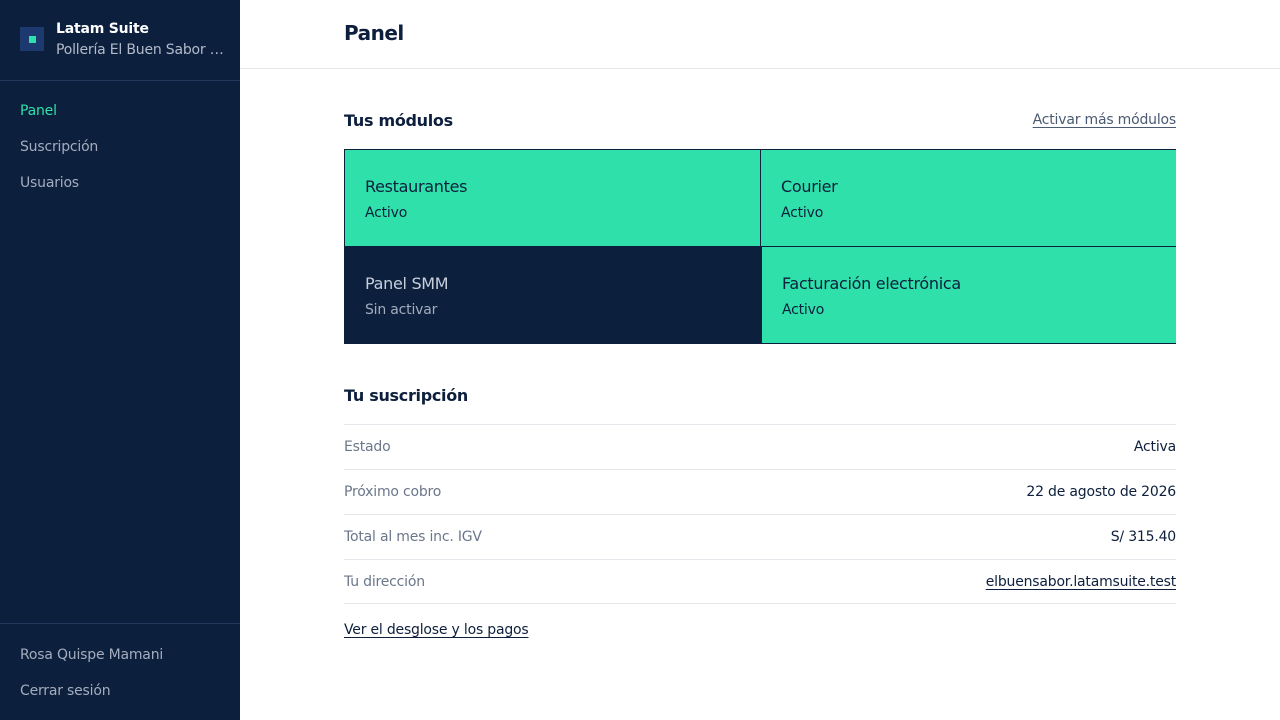 This screenshot has width=1280, height=720. Describe the element at coordinates (1105, 120) in the screenshot. I see `activate-more-modules-link: Activar más módulos` at that location.